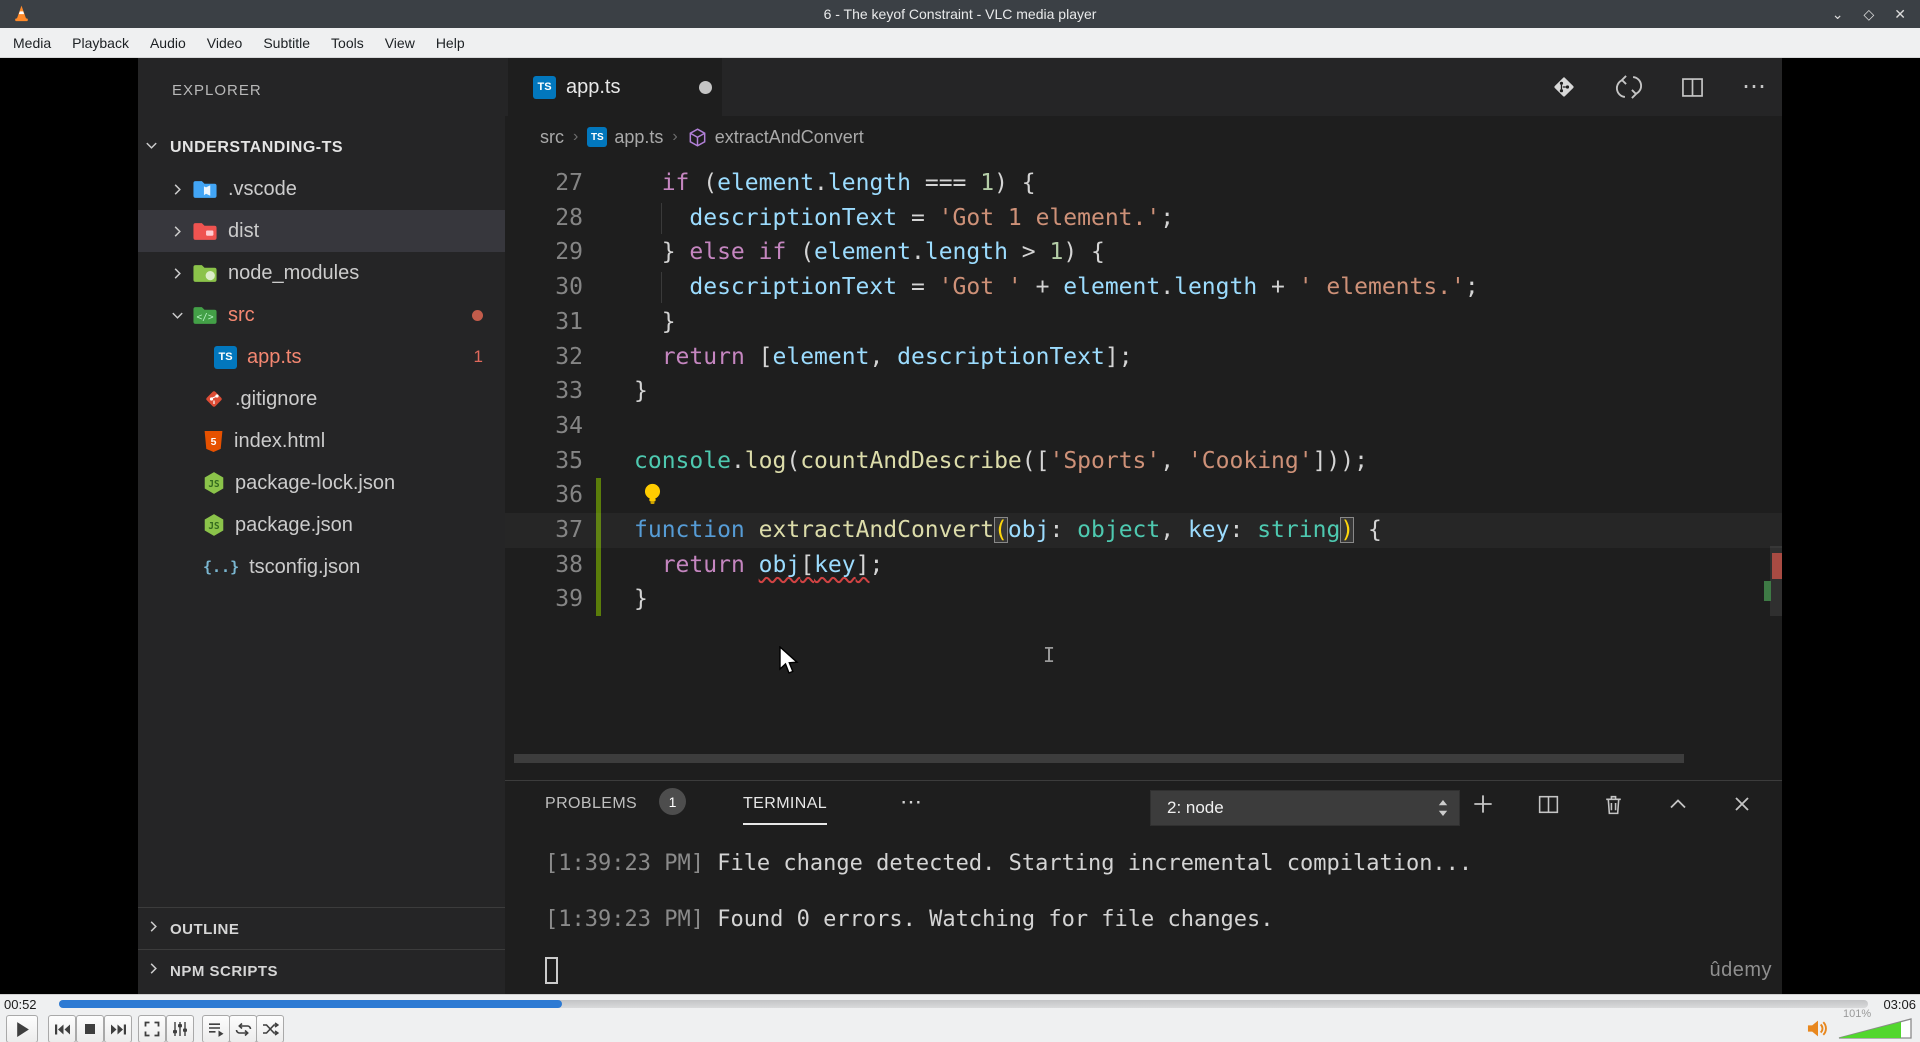  What do you see at coordinates (1143, 252) in the screenshot?
I see `code-line-29: 29 } else if (element.length > 1) {` at bounding box center [1143, 252].